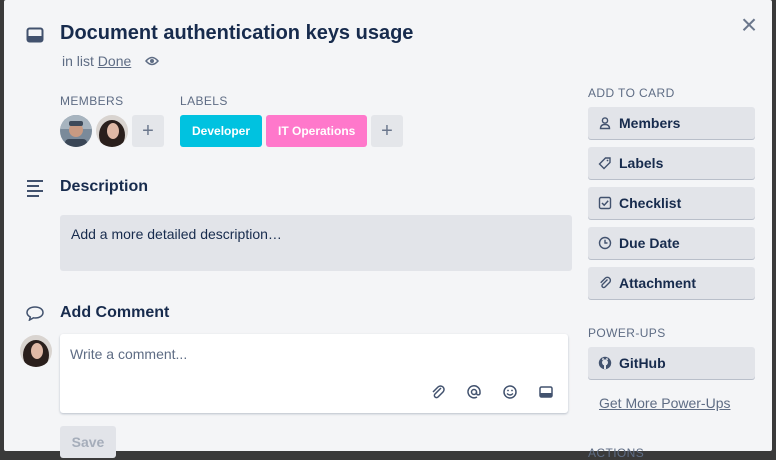 The height and width of the screenshot is (460, 776). Describe the element at coordinates (115, 312) in the screenshot. I see `add-comment-heading: Add Comment` at that location.